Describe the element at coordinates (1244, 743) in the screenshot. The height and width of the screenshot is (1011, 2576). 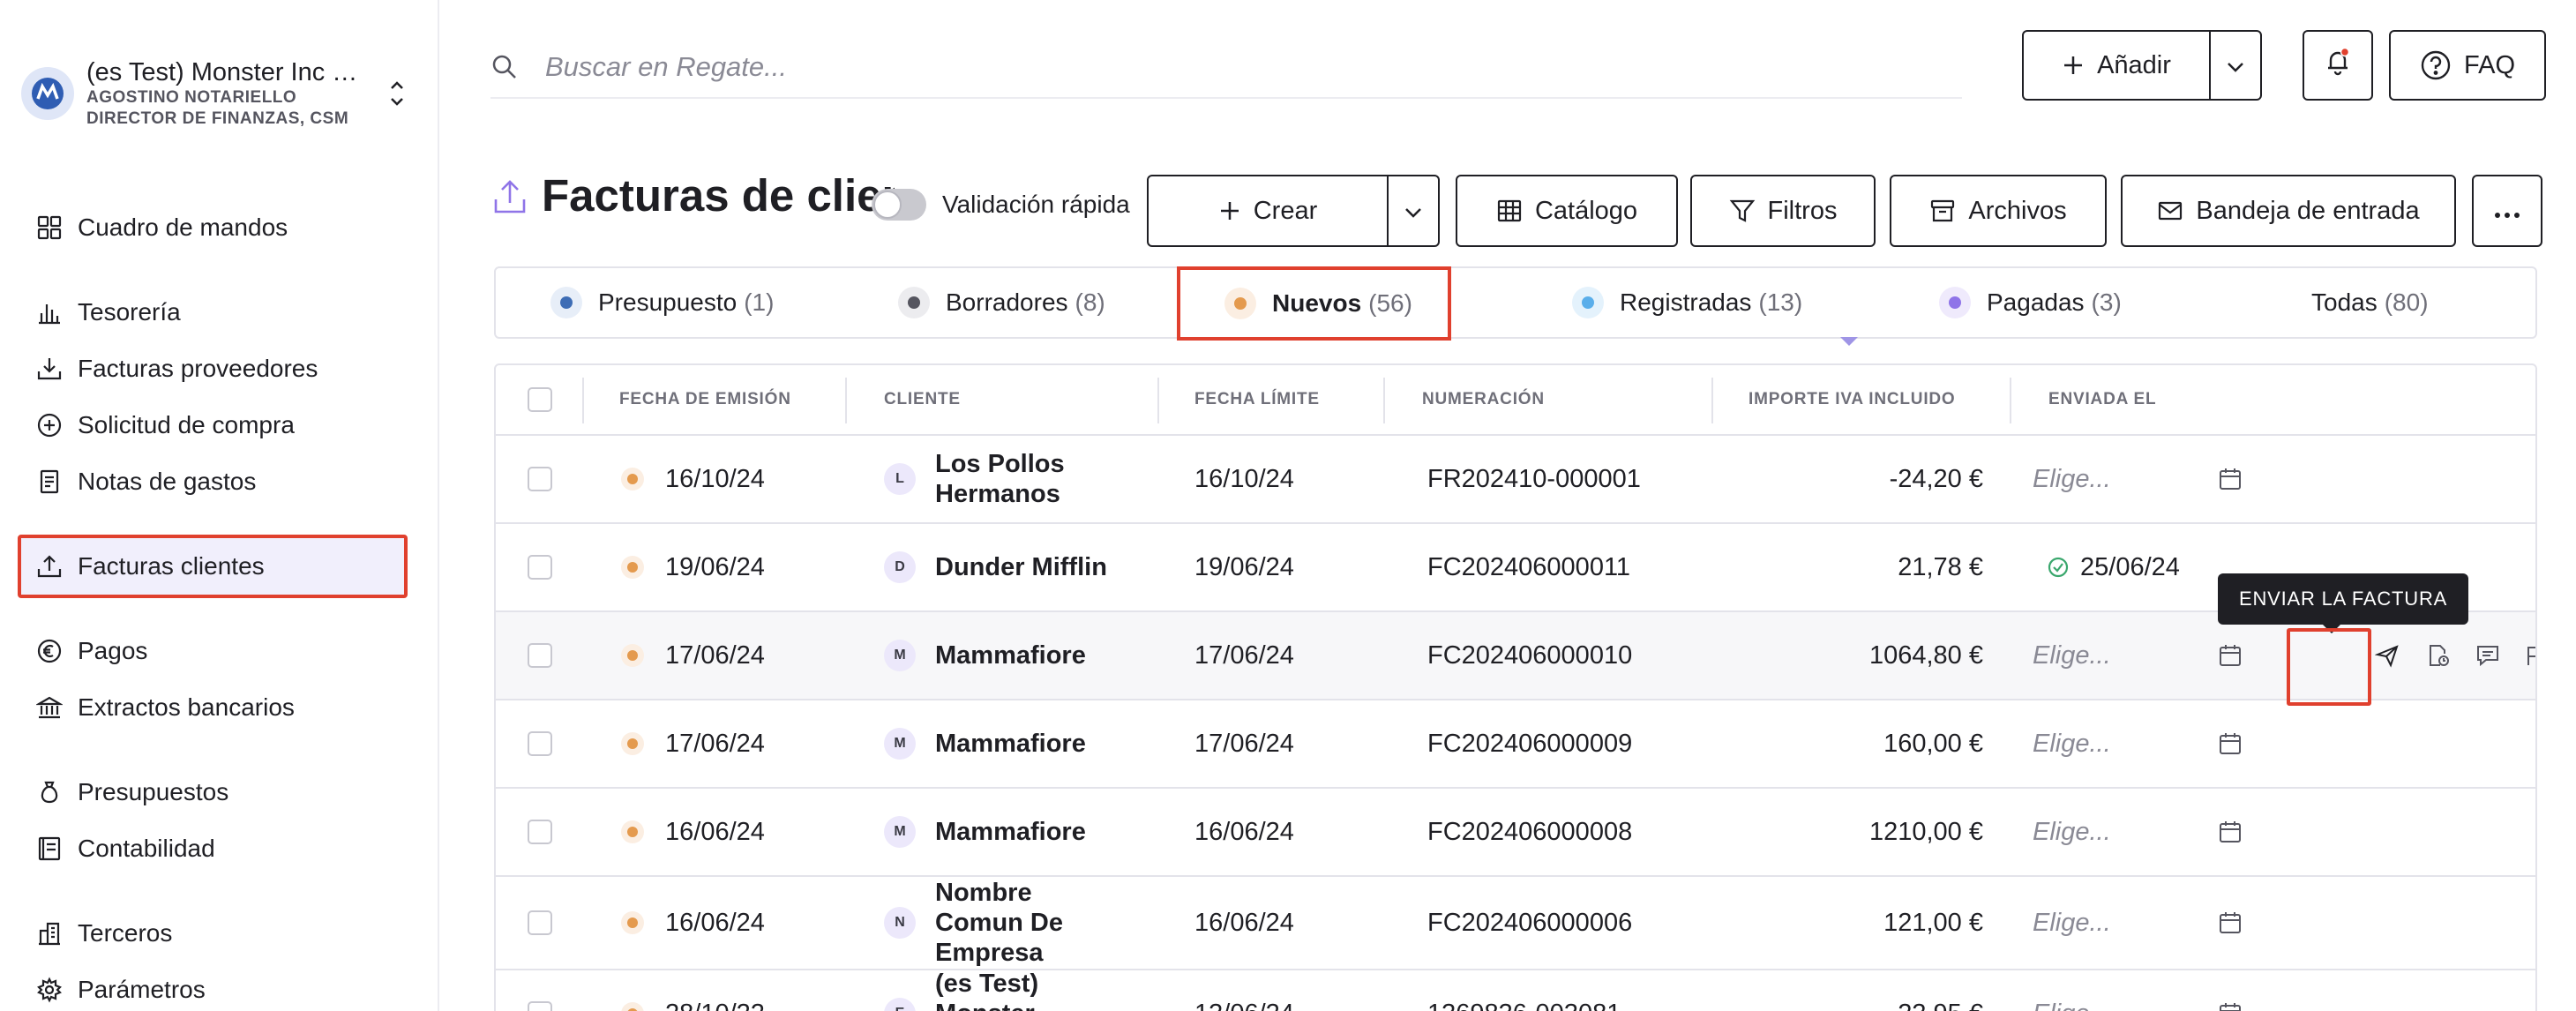
I see `due-date: 17/06/24` at that location.